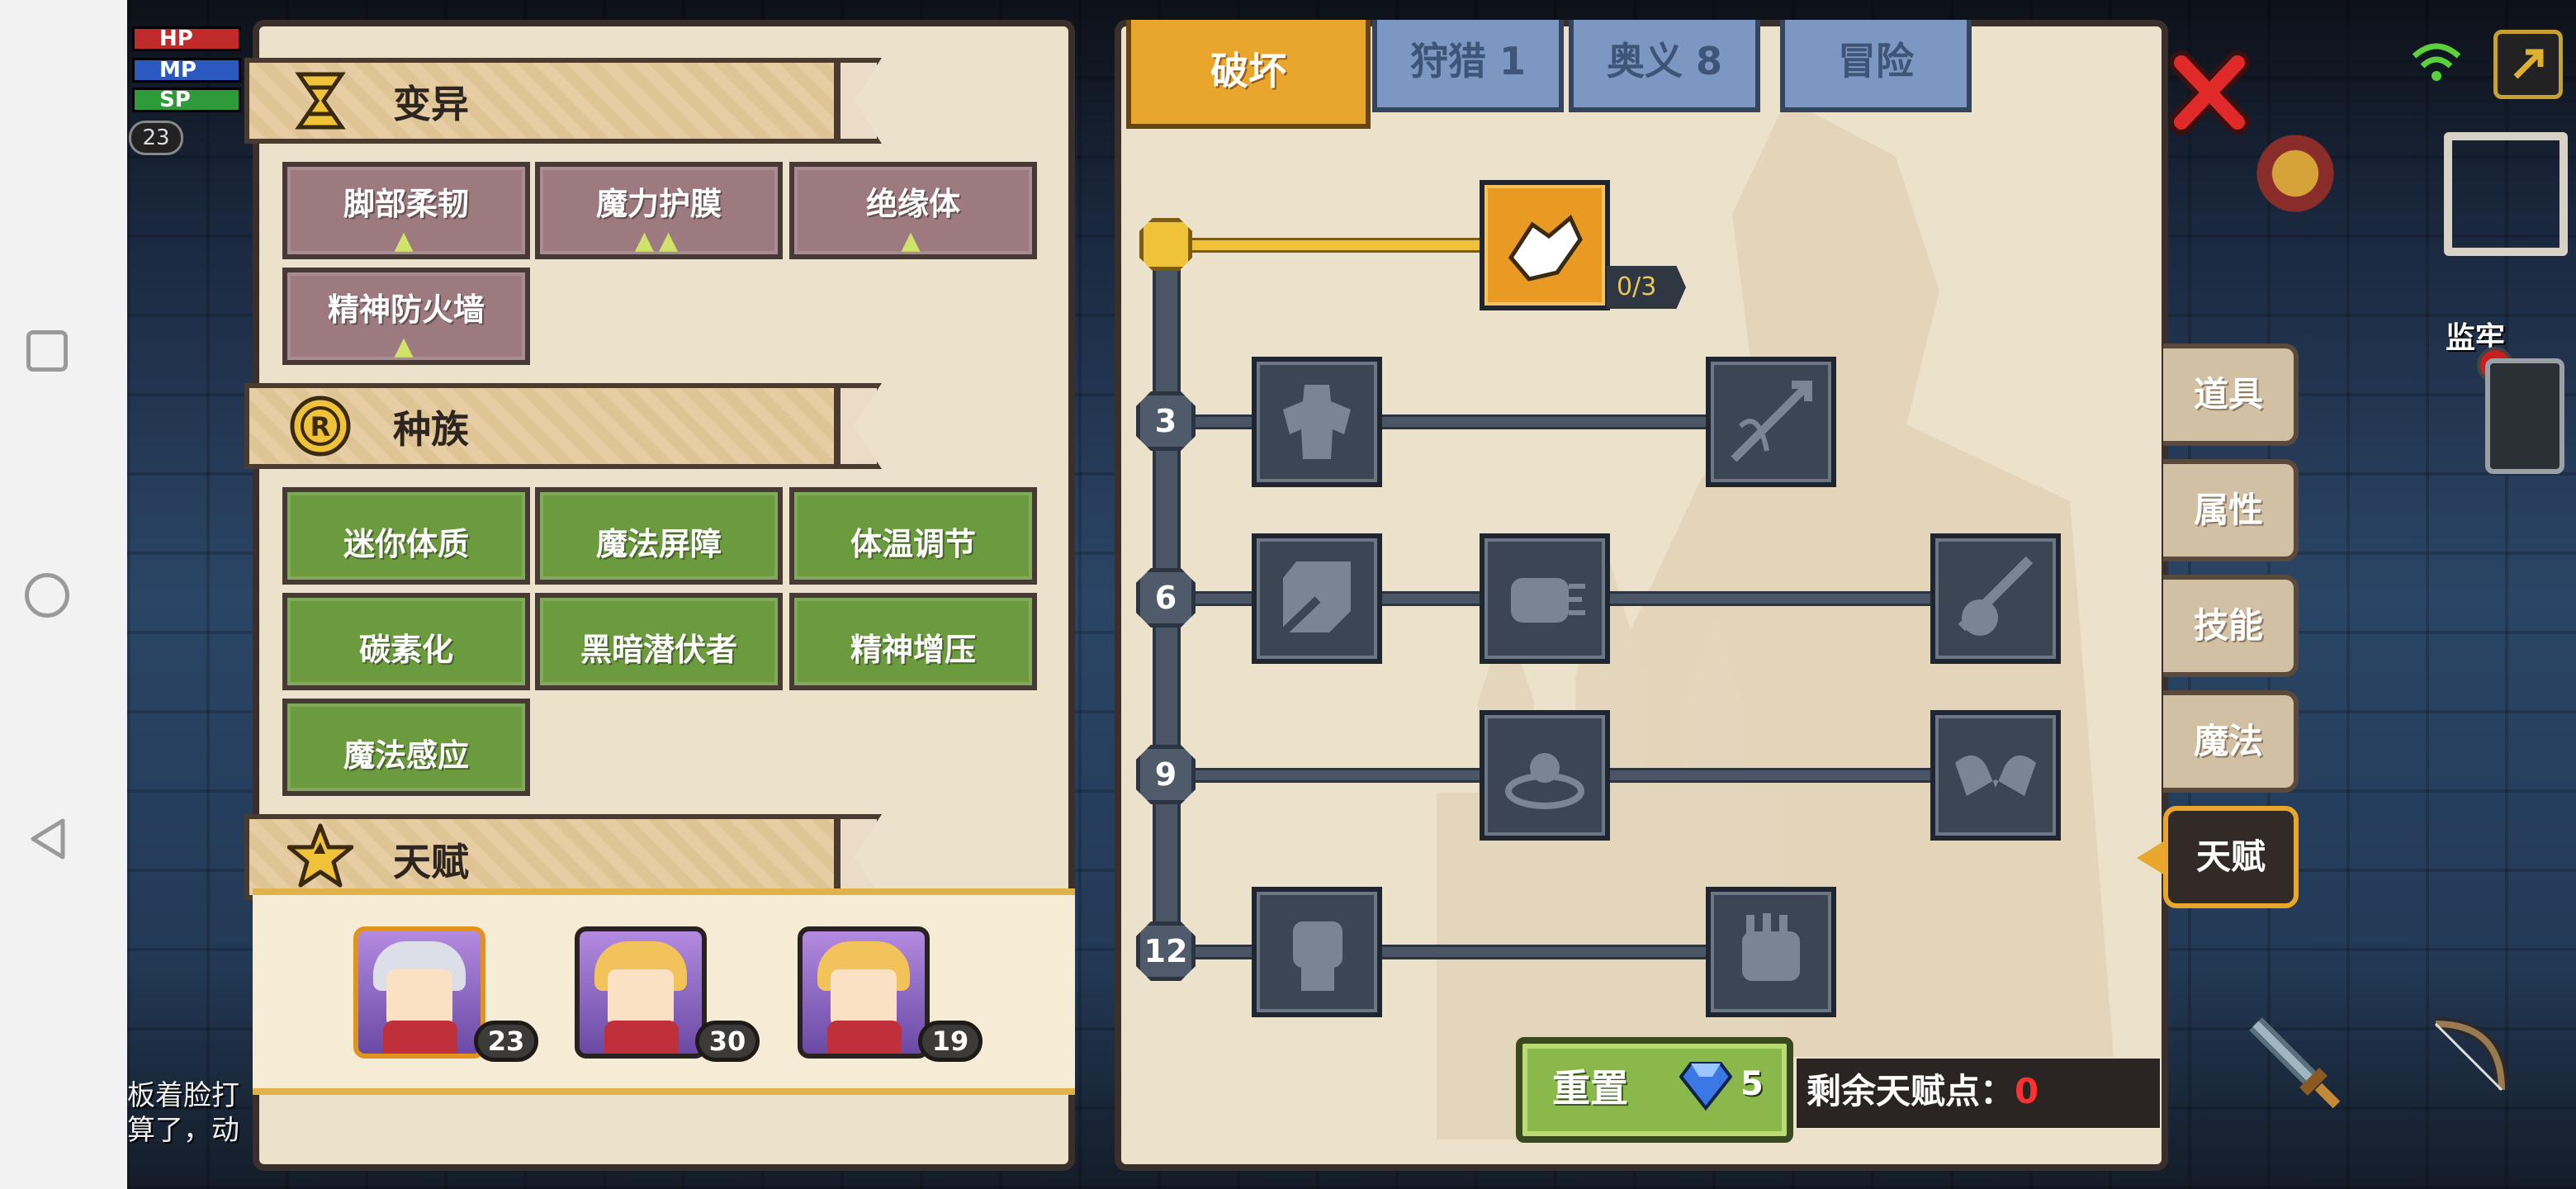  What do you see at coordinates (1876, 66) in the screenshot?
I see `tab-adventure: 冒险` at bounding box center [1876, 66].